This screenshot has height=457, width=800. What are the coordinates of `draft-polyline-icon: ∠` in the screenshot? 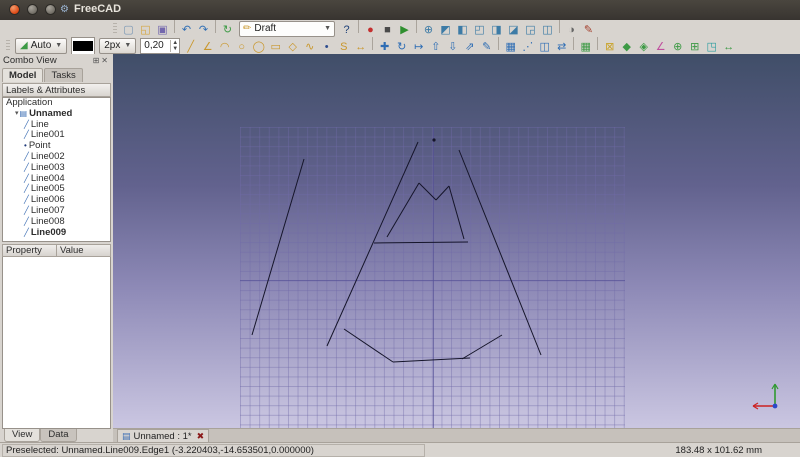 It's located at (207, 47).